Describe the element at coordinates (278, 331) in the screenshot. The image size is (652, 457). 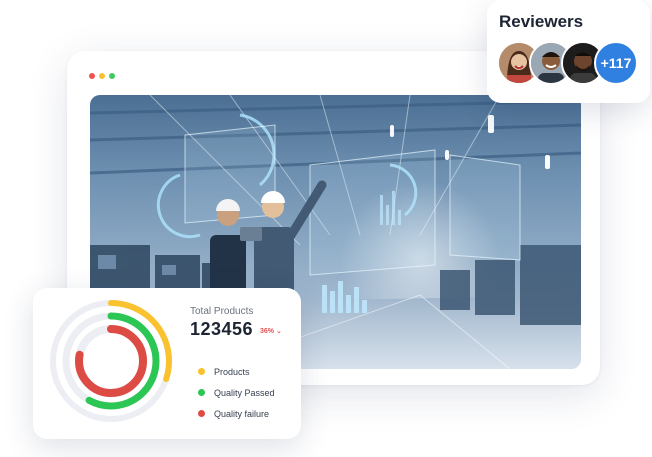
I see `chevron-down-icon: ⌄` at that location.